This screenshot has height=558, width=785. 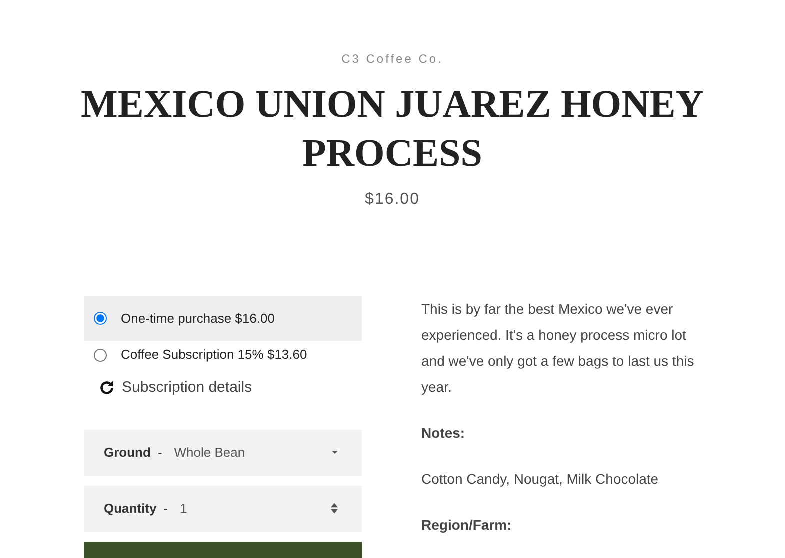 What do you see at coordinates (334, 508) in the screenshot?
I see `stepper-icon` at bounding box center [334, 508].